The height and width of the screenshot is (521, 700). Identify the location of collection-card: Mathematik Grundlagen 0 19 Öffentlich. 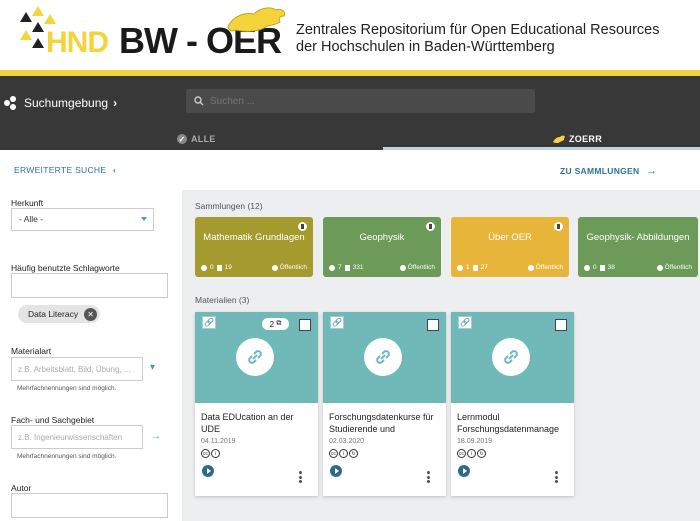
(254, 247).